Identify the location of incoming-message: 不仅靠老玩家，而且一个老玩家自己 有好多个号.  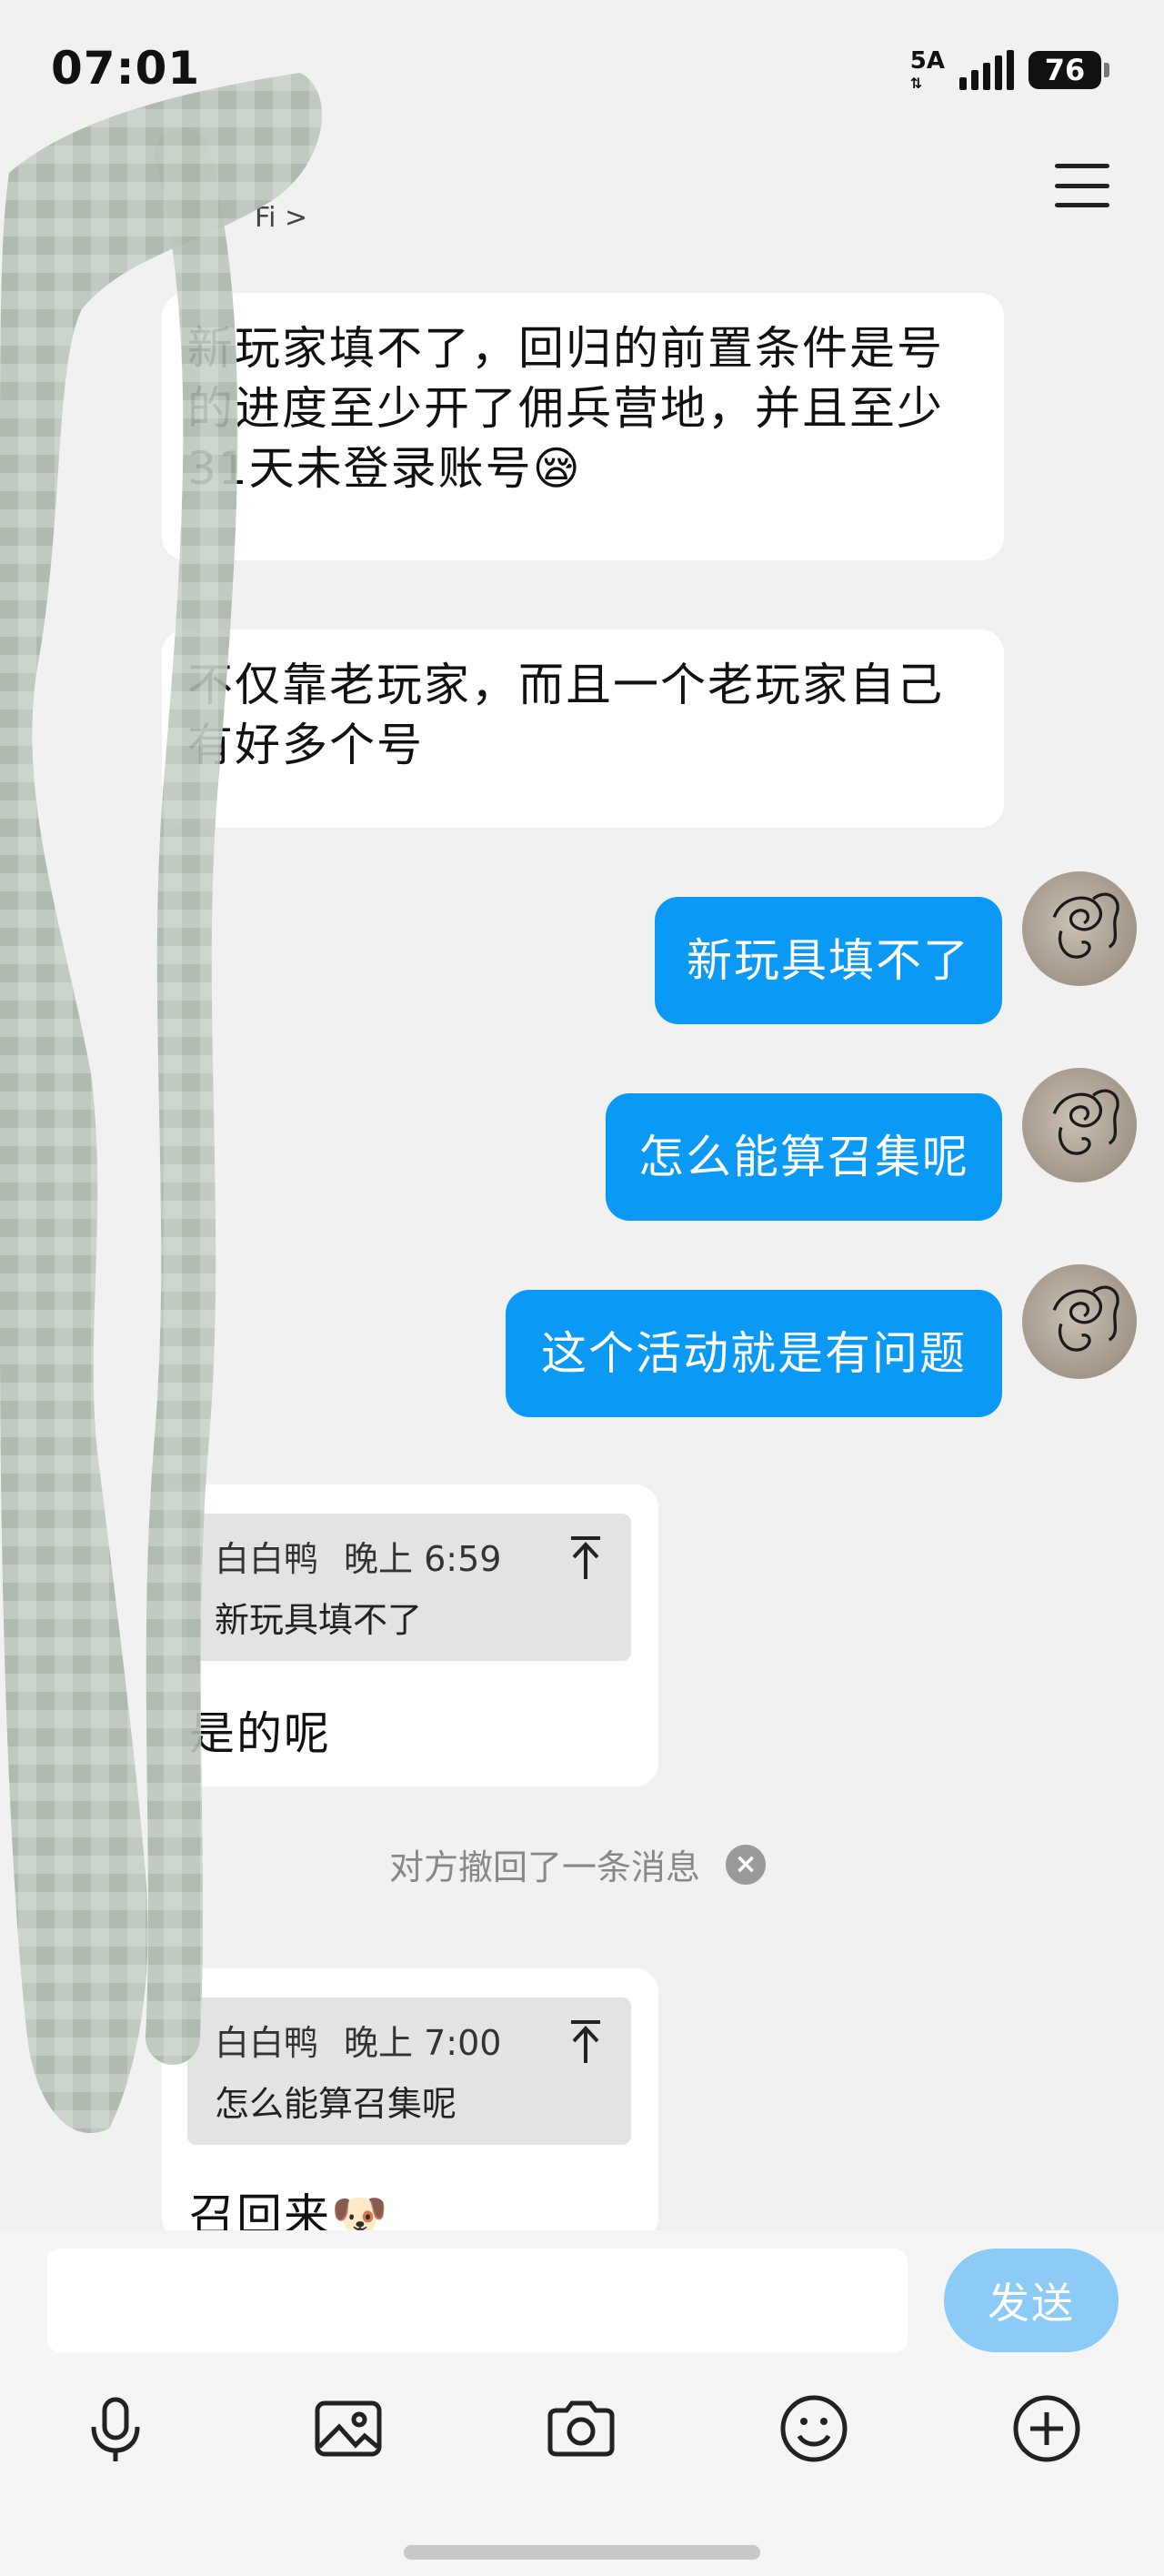
(583, 728).